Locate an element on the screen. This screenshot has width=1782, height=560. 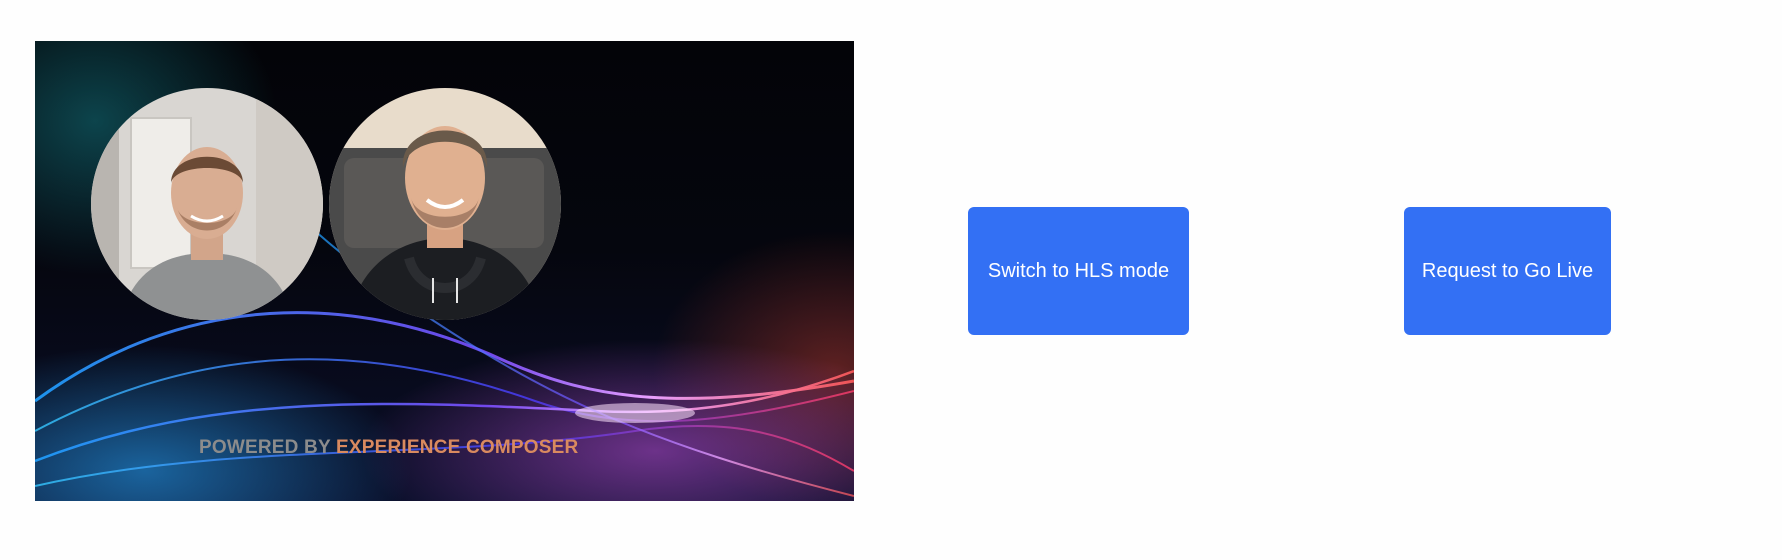
request-to-go-live-button: Request to Go Live is located at coordinates (1507, 271).